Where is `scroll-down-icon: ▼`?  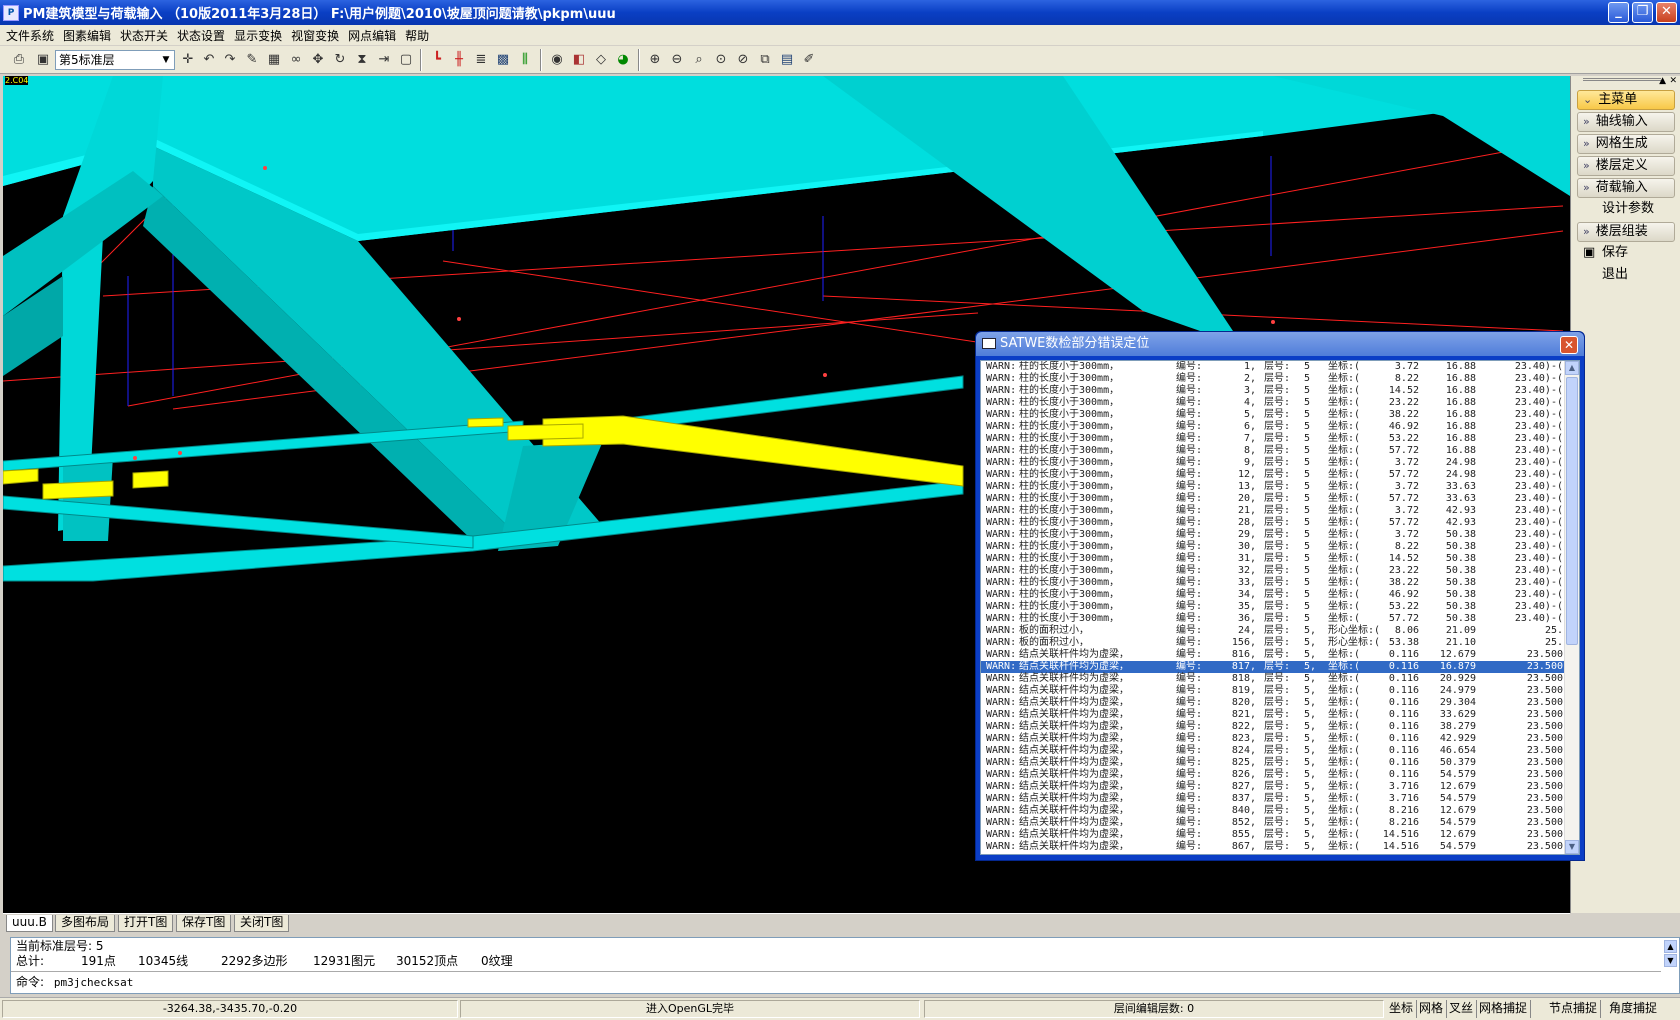
scroll-down-icon: ▼ is located at coordinates (1572, 847).